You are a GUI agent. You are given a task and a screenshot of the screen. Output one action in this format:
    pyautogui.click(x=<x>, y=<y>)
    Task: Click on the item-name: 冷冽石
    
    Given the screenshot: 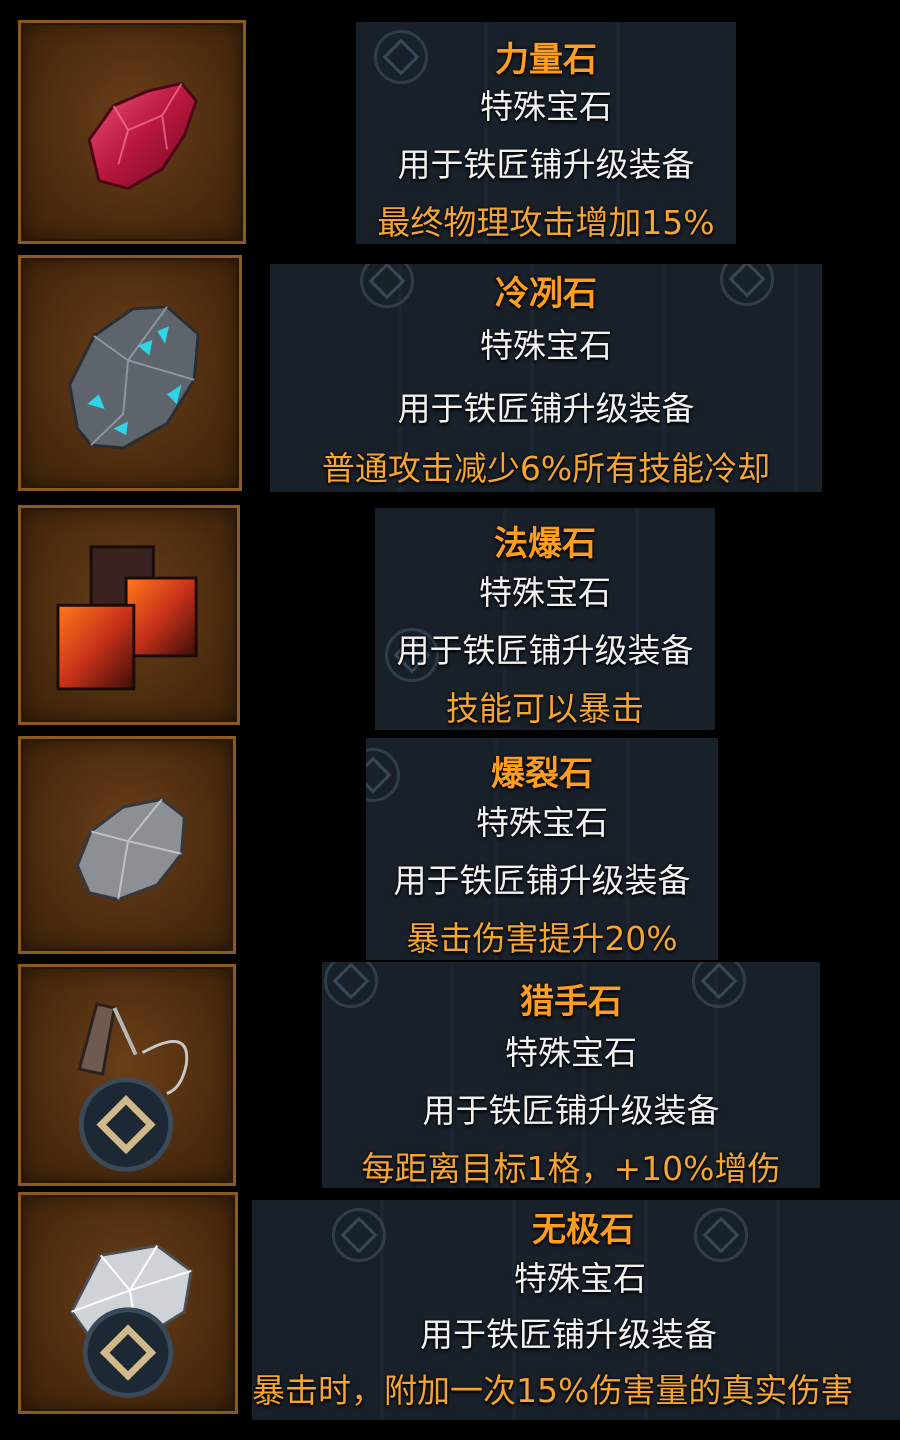 What is the action you would take?
    pyautogui.click(x=546, y=294)
    